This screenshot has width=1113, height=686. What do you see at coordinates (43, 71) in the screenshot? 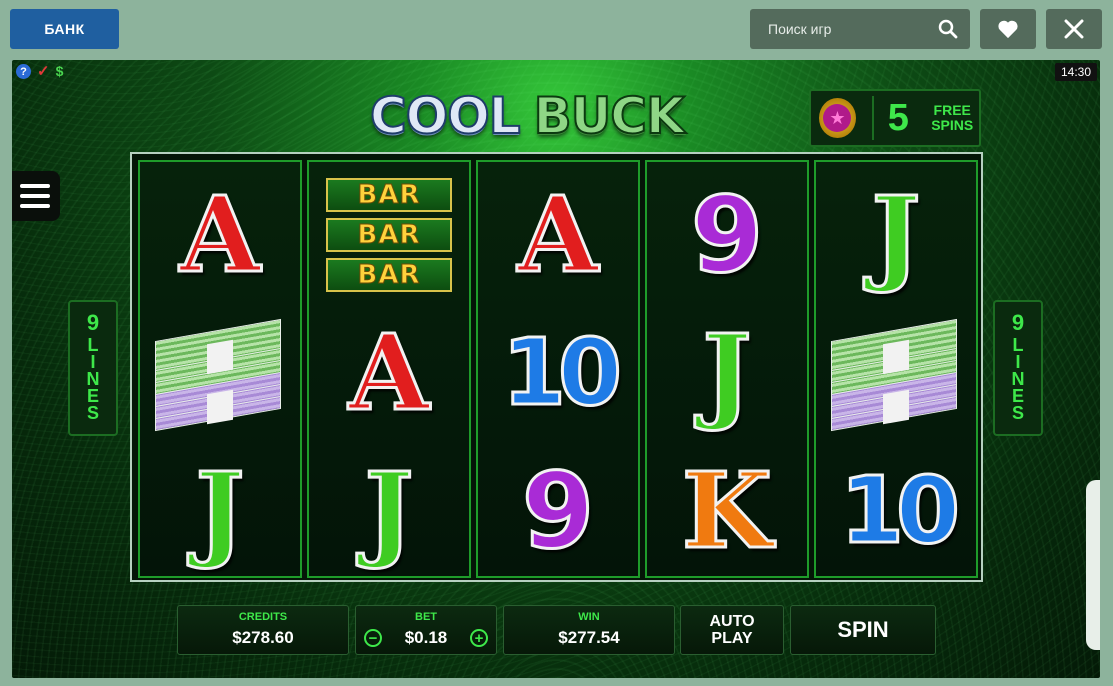
I see `check-icon: ✓` at bounding box center [43, 71].